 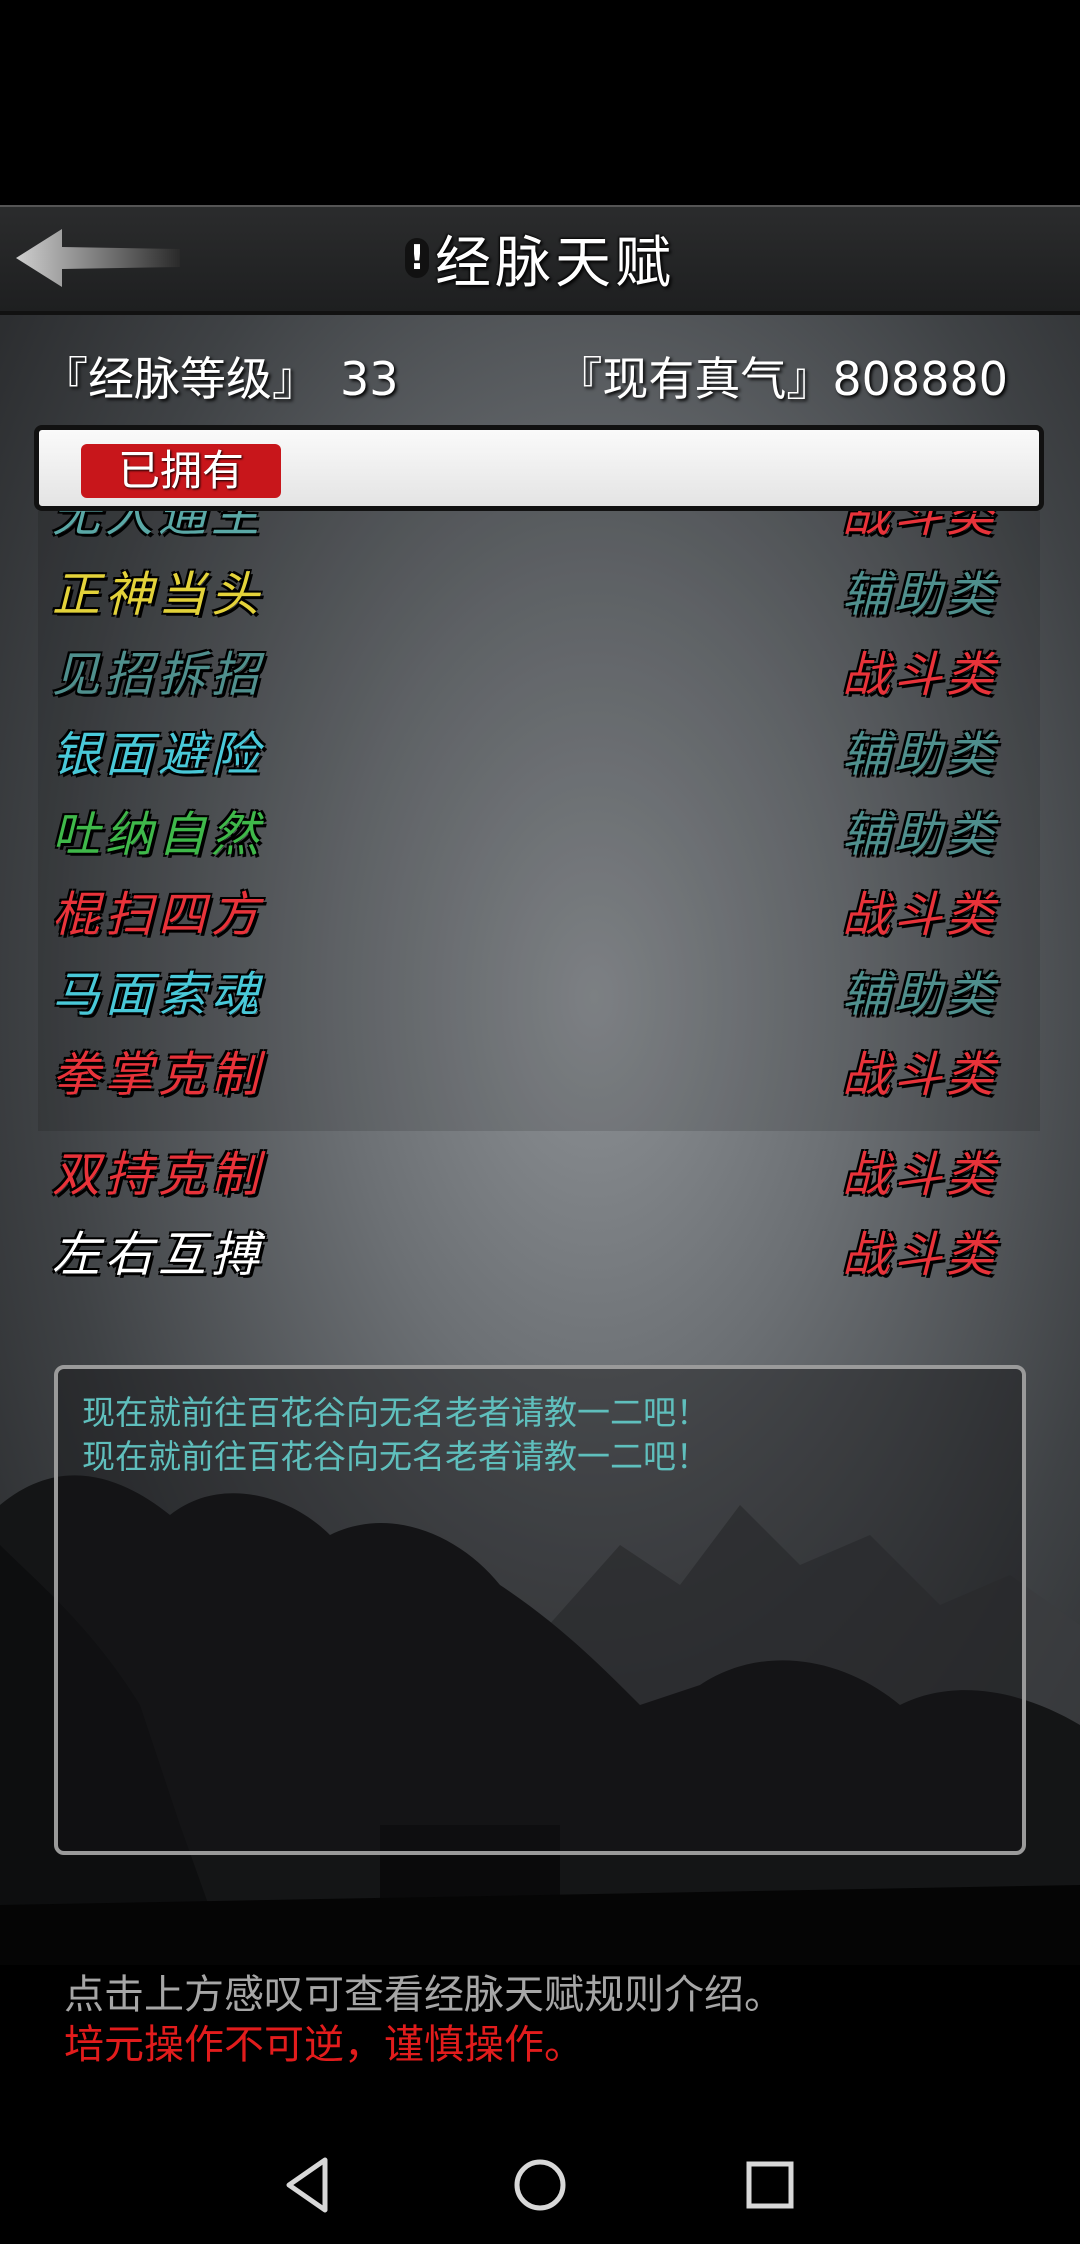 I want to click on list-item: 拳掌克制 战斗类, so click(x=539, y=1067).